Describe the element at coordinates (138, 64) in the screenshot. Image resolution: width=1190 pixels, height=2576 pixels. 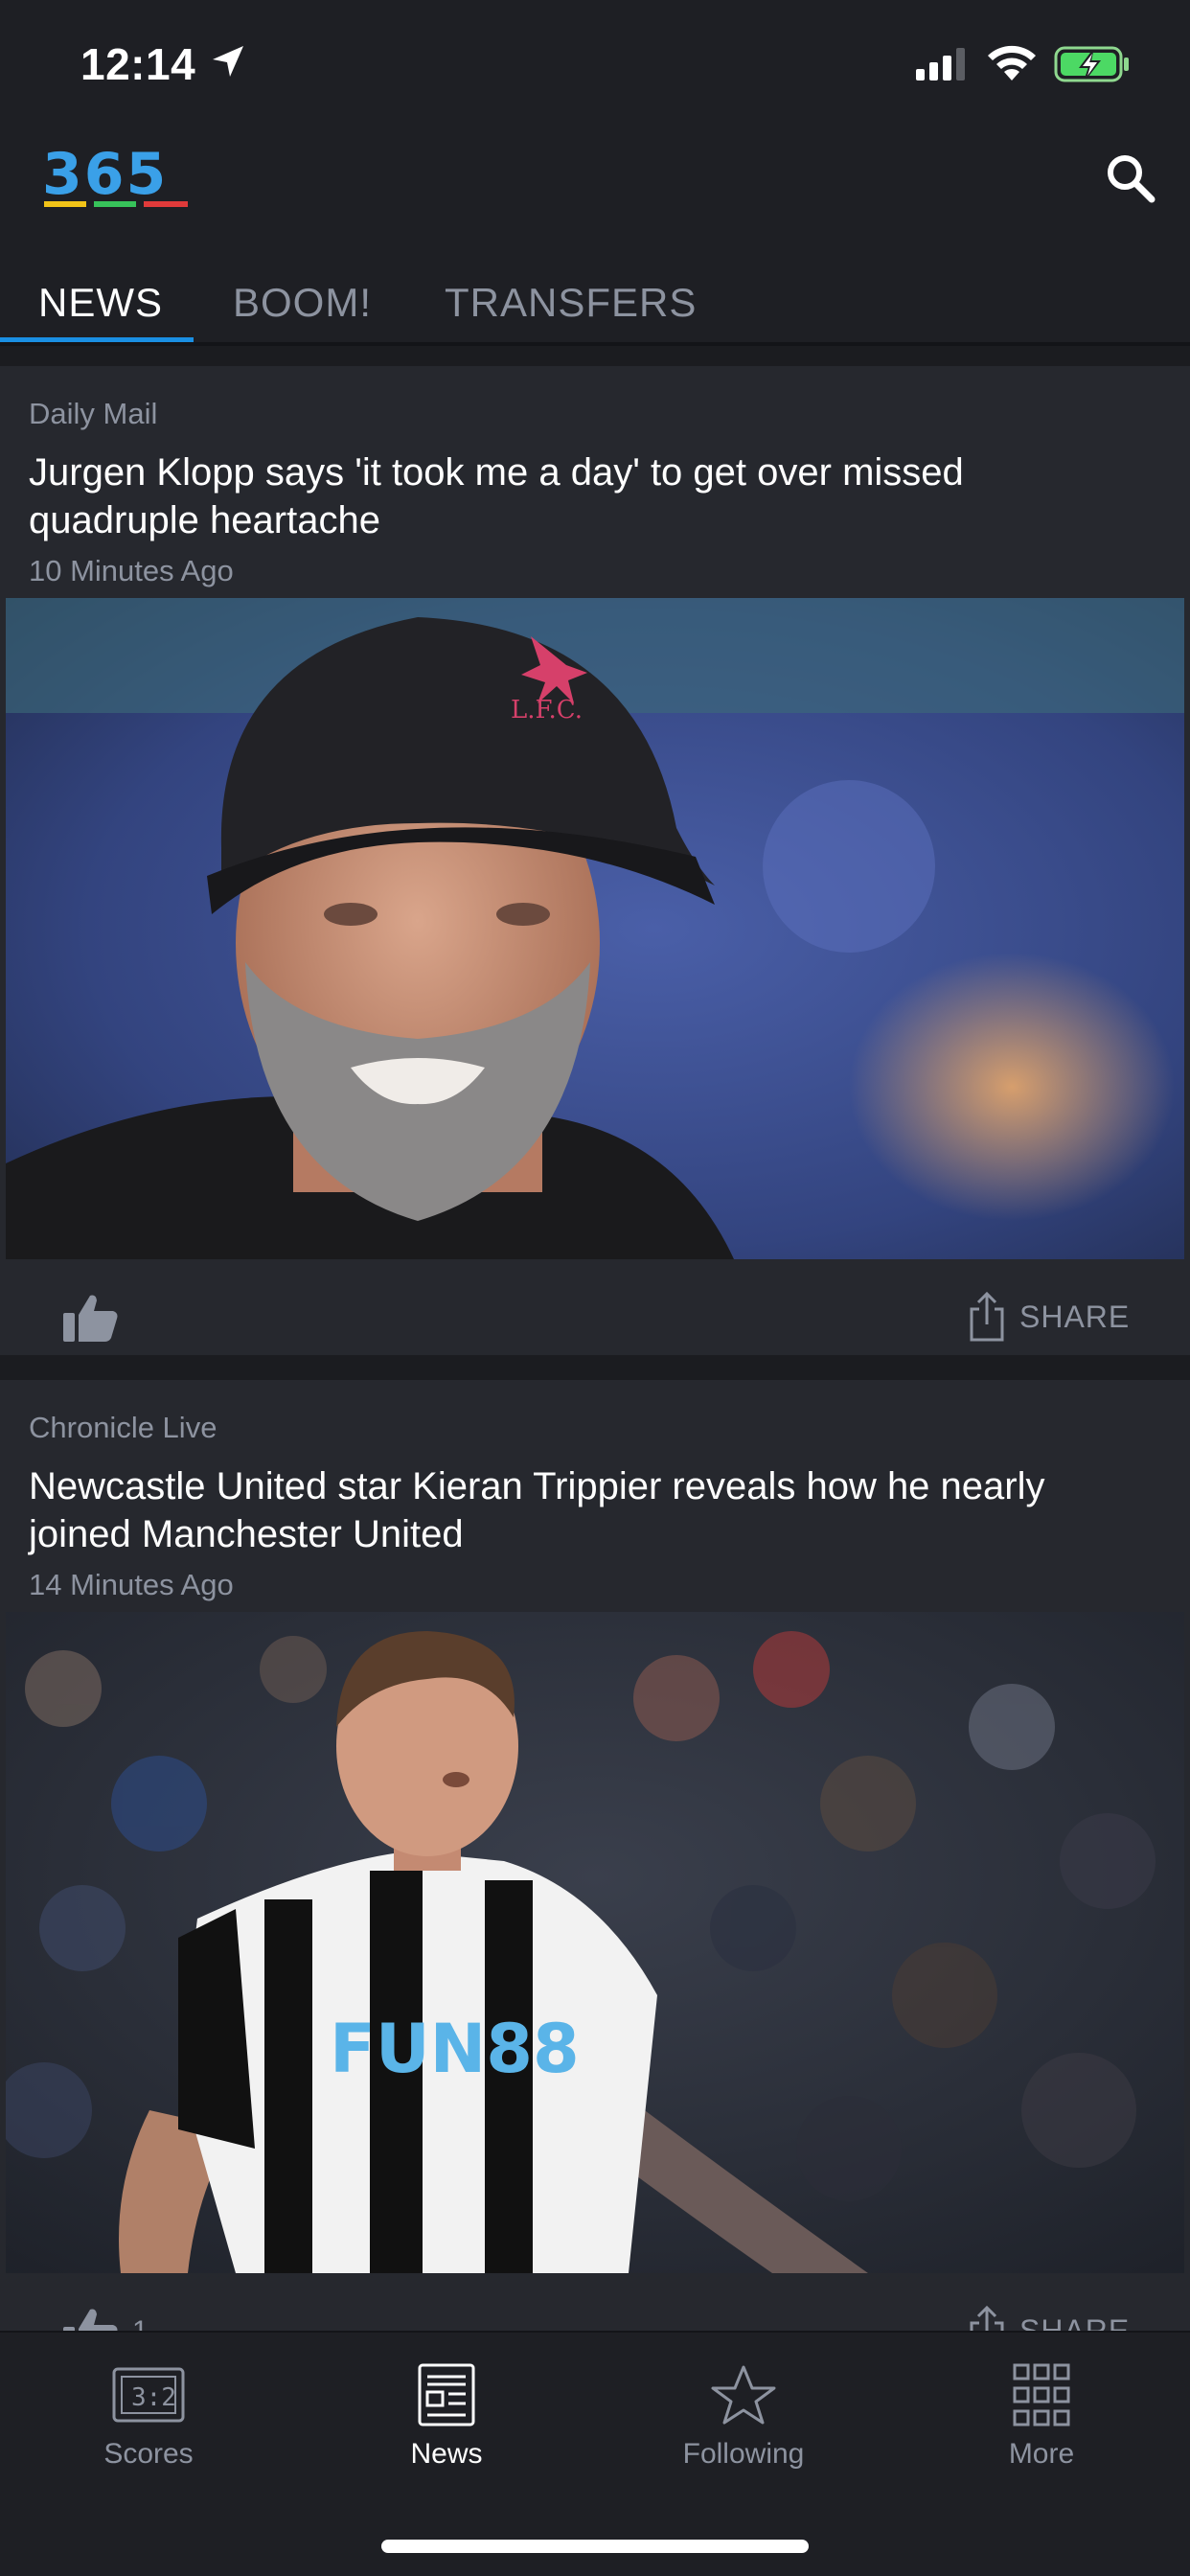
I see `status-time: 12:14` at that location.